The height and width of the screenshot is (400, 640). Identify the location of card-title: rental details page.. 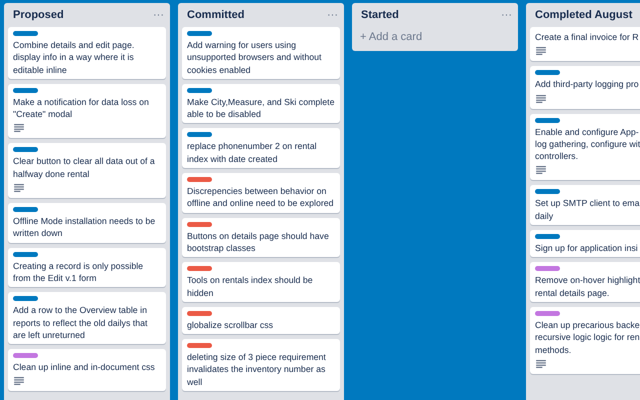
(572, 292).